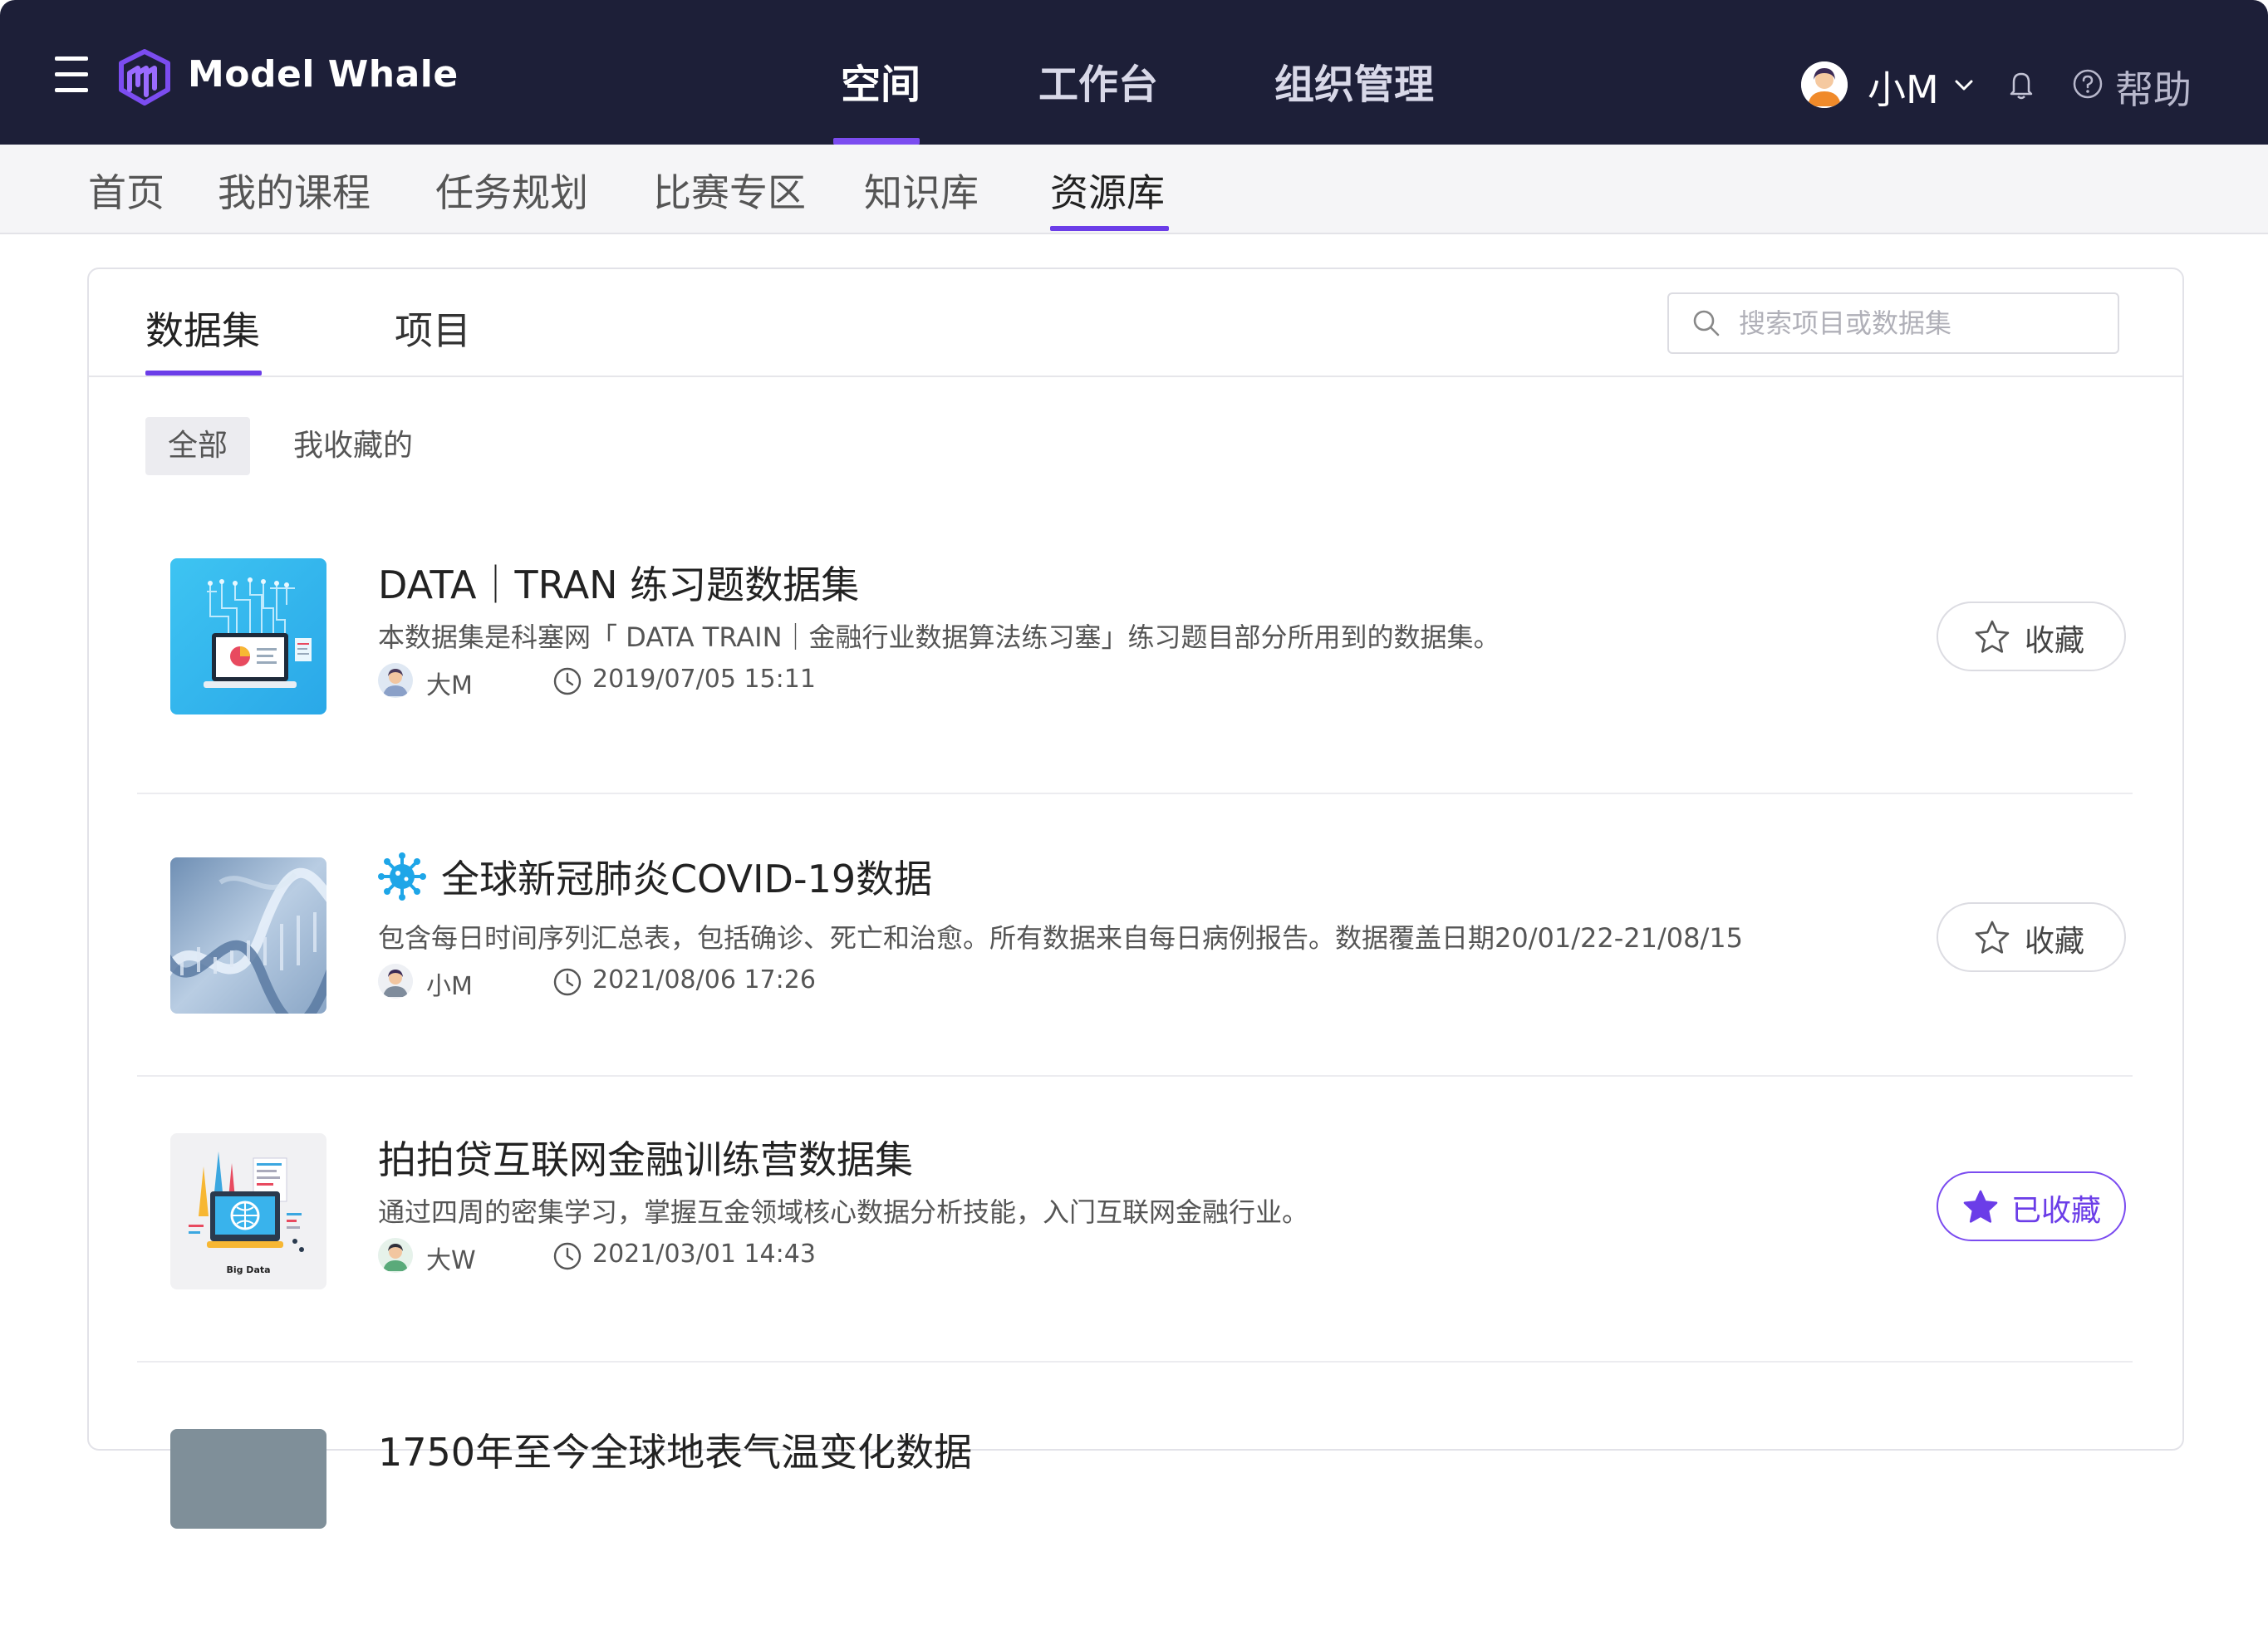 This screenshot has width=2268, height=1645. I want to click on dataset-title: 全球新冠肺炎COVID-19数据, so click(655, 876).